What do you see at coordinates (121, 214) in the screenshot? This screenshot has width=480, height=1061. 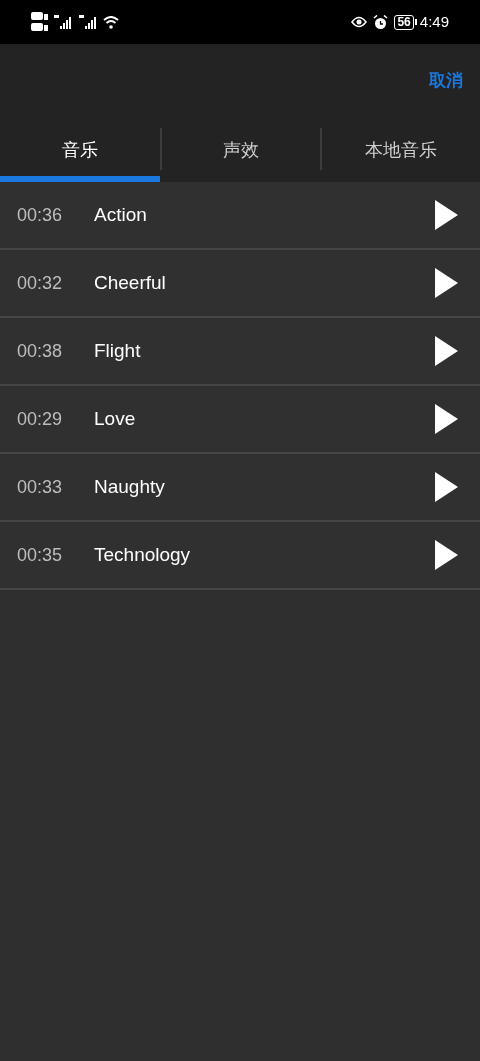 I see `track-title: Action` at bounding box center [121, 214].